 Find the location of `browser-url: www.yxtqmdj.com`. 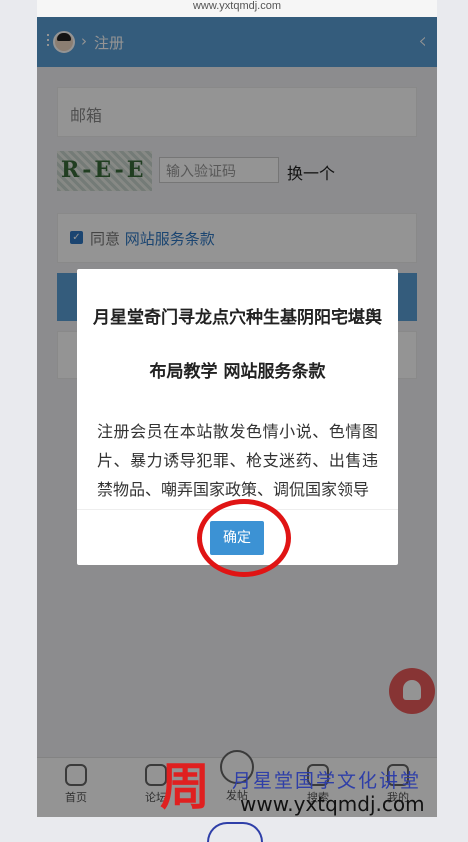

browser-url: www.yxtqmdj.com is located at coordinates (237, 8).